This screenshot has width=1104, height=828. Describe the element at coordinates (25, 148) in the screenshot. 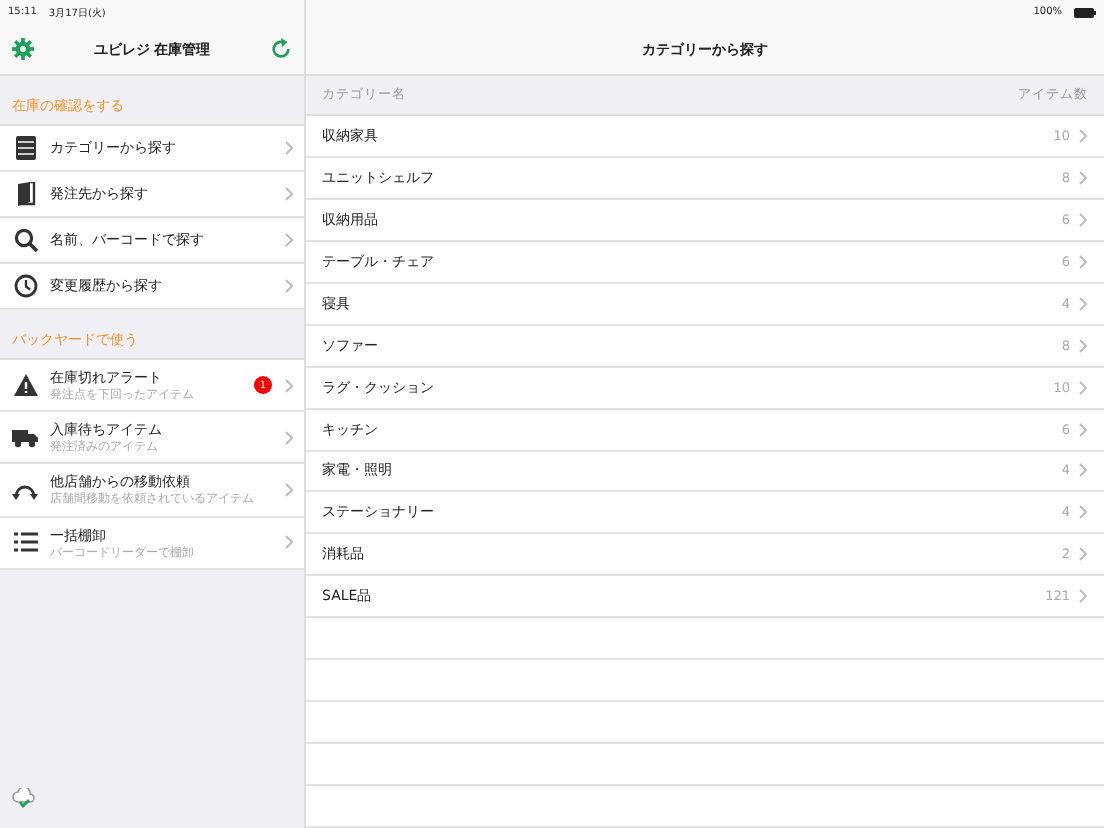

I see `cabinet-icon` at that location.